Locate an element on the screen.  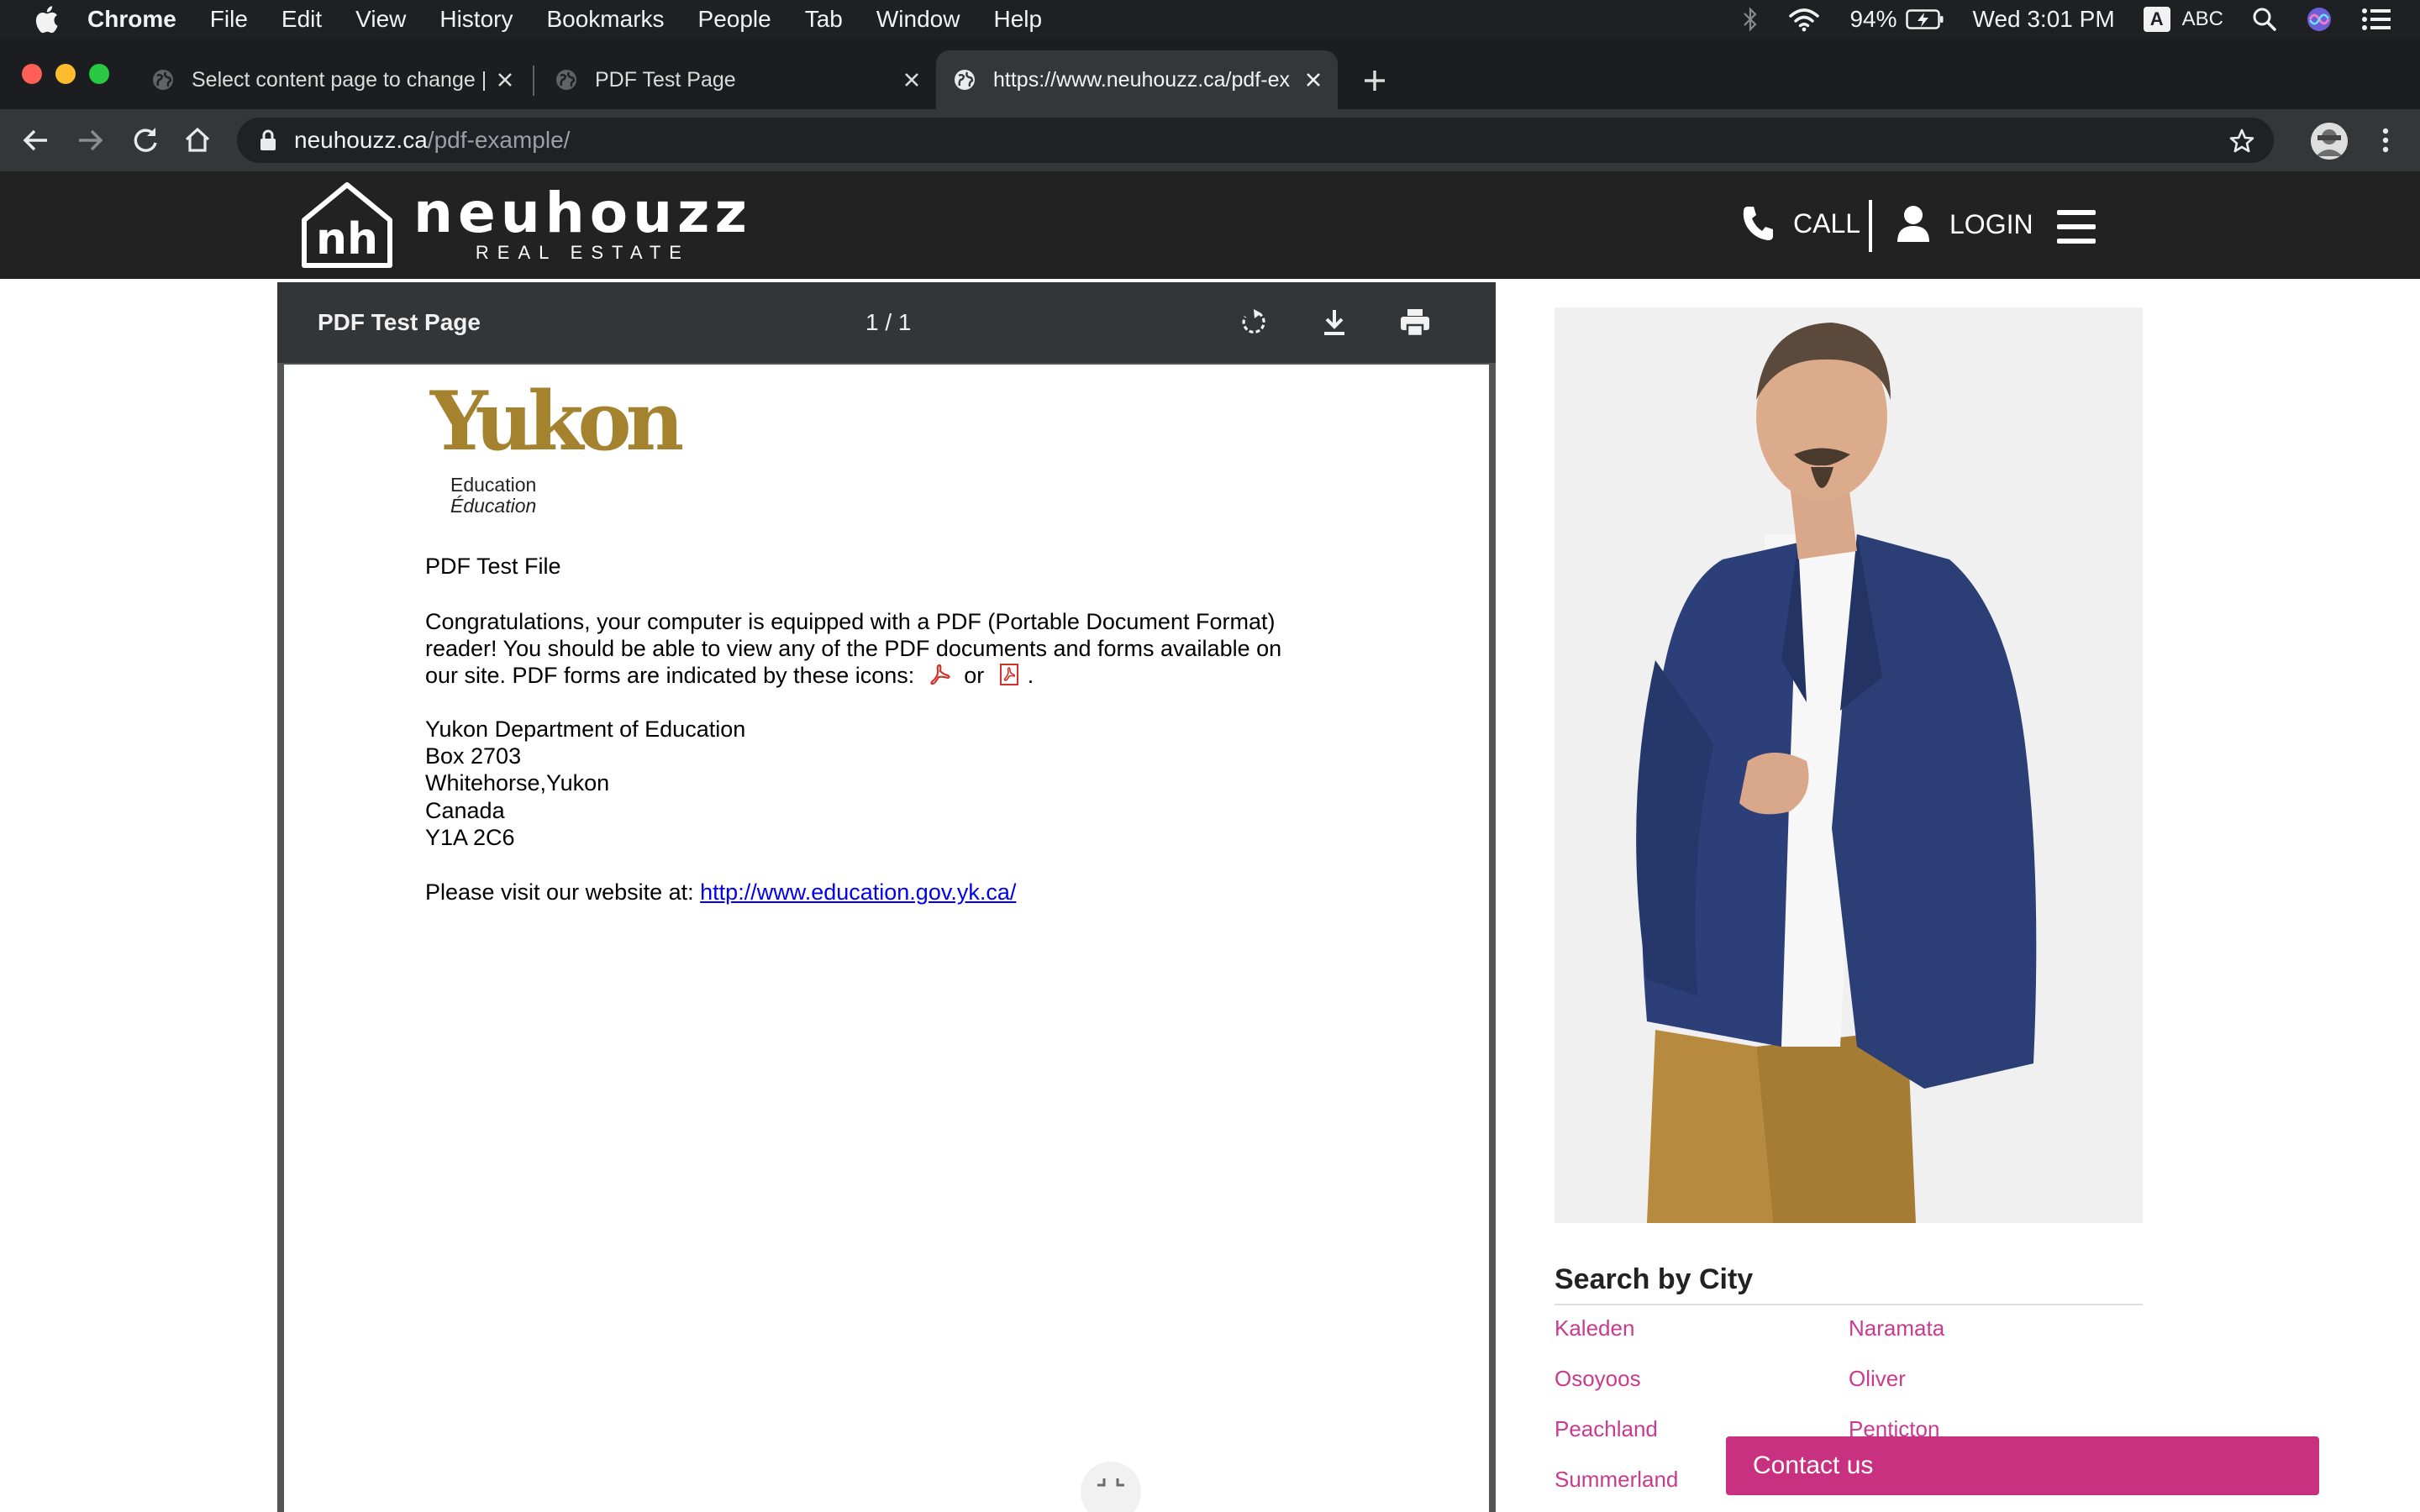
notification-center-icon is located at coordinates (2376, 19).